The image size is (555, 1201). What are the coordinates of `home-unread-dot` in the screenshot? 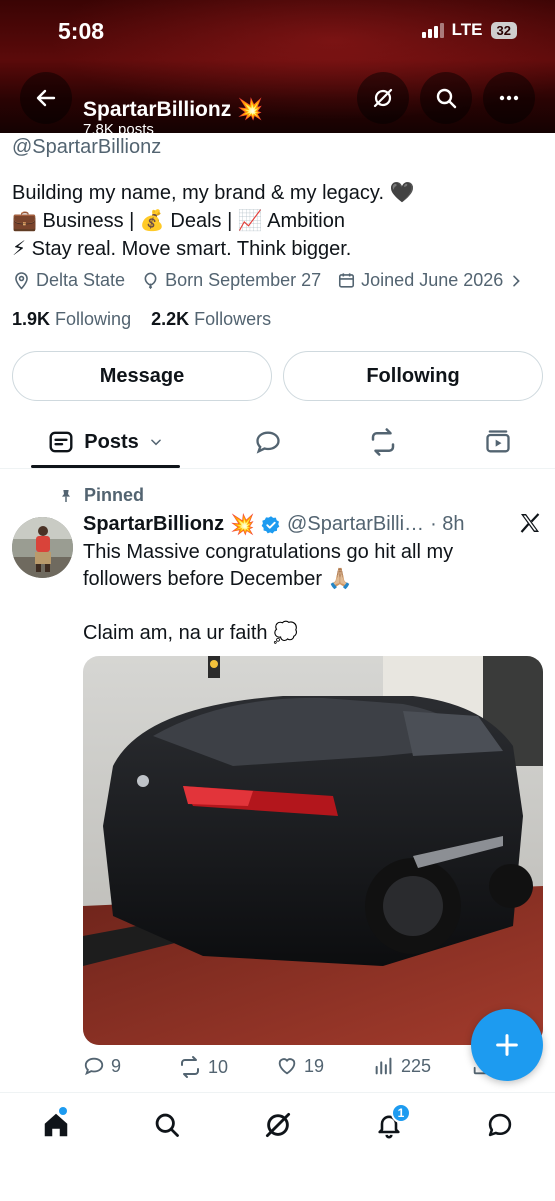 It's located at (63, 1111).